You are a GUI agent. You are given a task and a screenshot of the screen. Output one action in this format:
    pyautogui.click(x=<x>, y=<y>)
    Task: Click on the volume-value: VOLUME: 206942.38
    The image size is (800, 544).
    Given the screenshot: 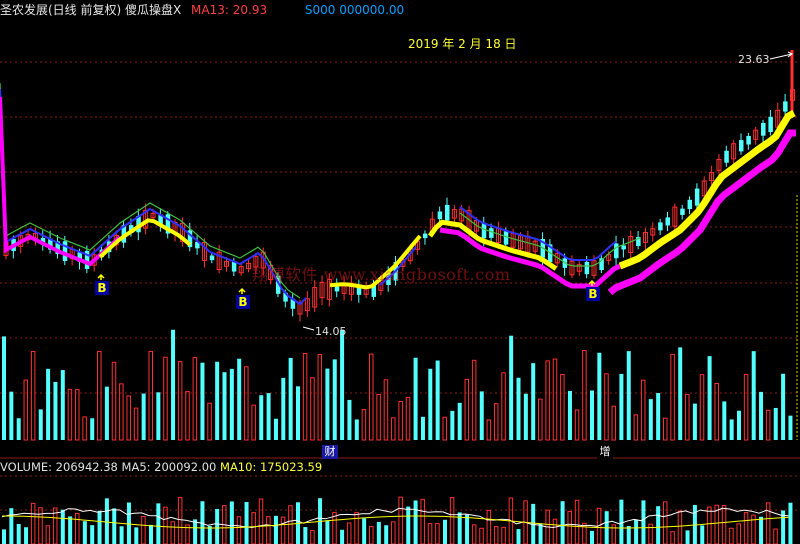 What is the action you would take?
    pyautogui.click(x=59, y=467)
    